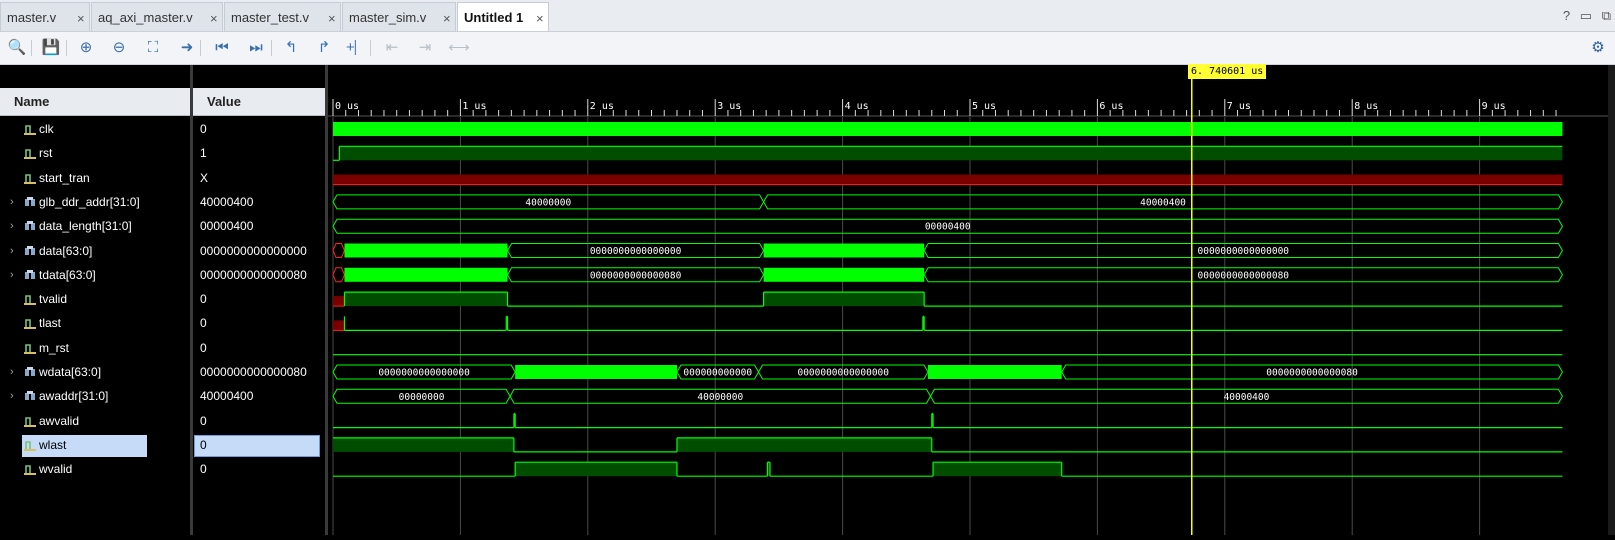 Image resolution: width=1615 pixels, height=540 pixels. What do you see at coordinates (984, 106) in the screenshot?
I see `time-tick-label: 5 us` at bounding box center [984, 106].